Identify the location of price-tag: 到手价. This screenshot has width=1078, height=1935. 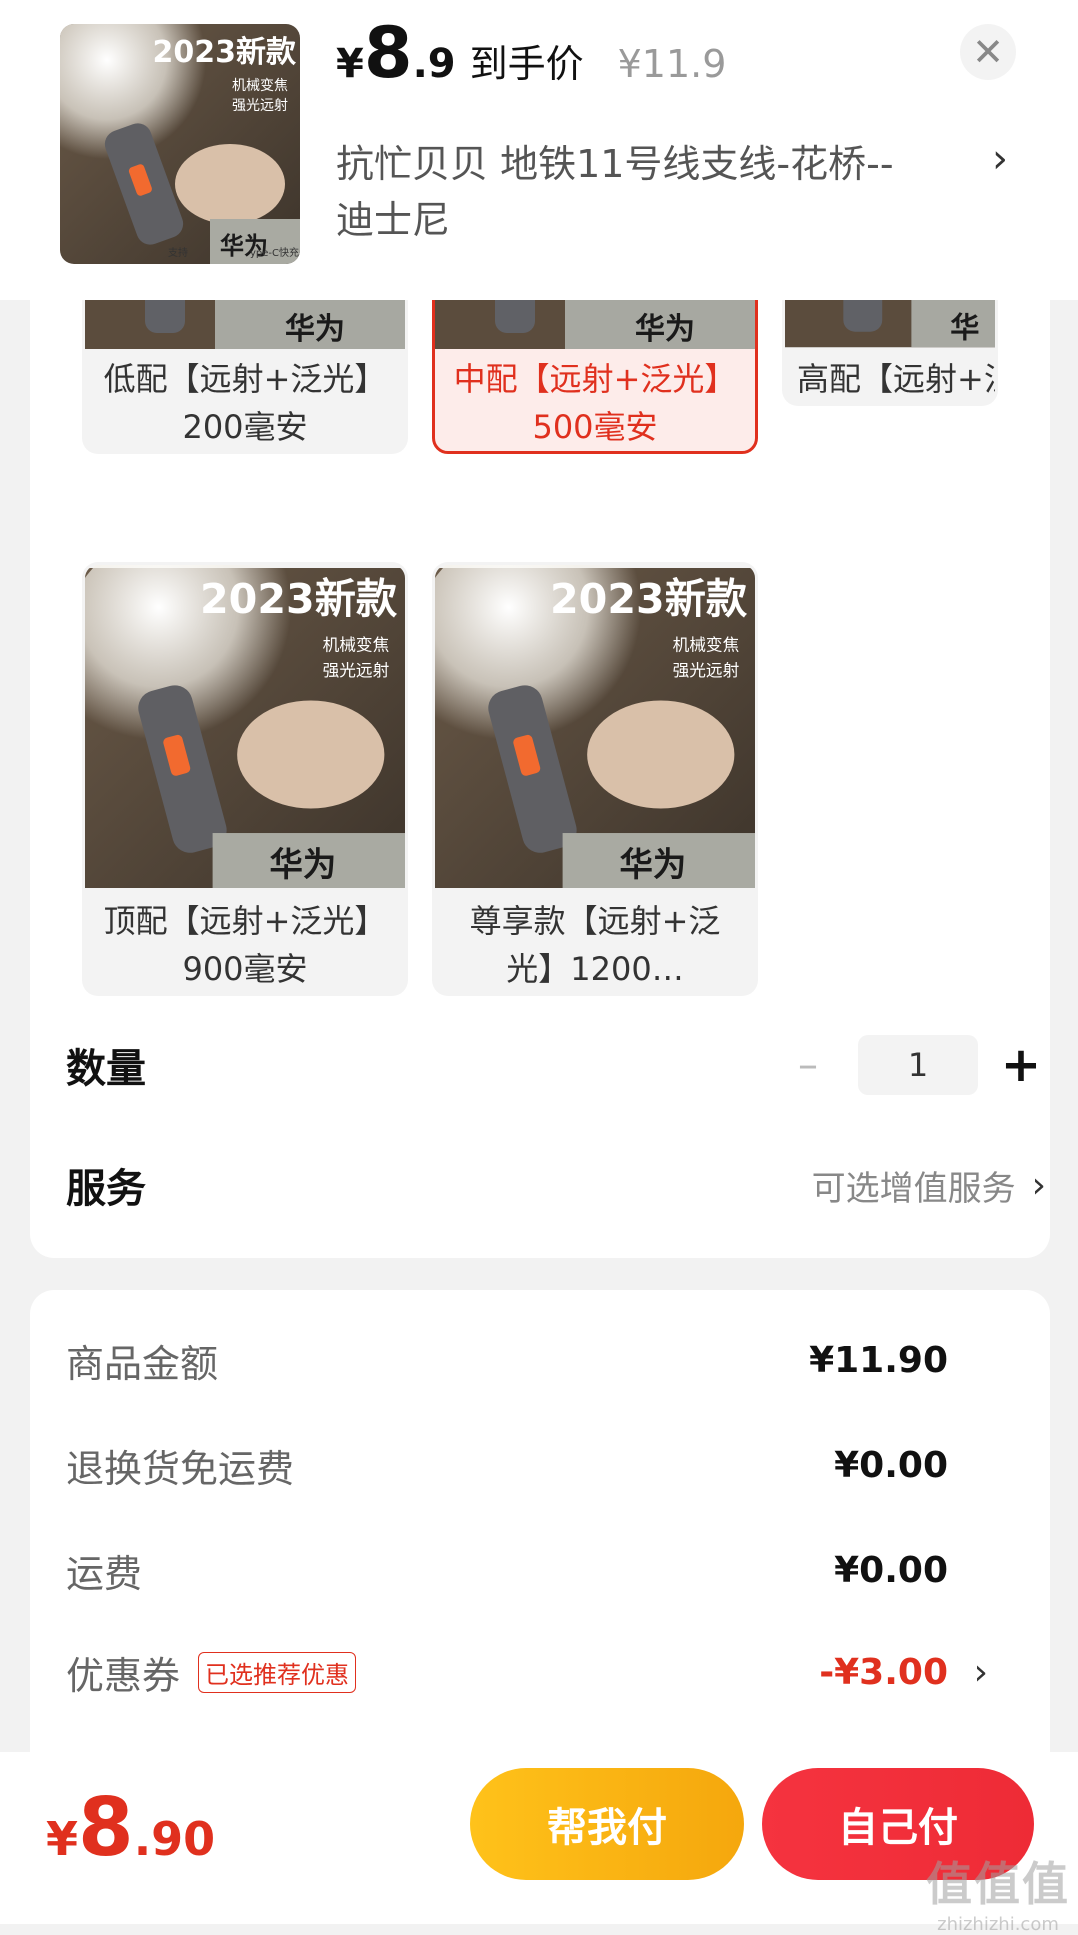
(526, 64).